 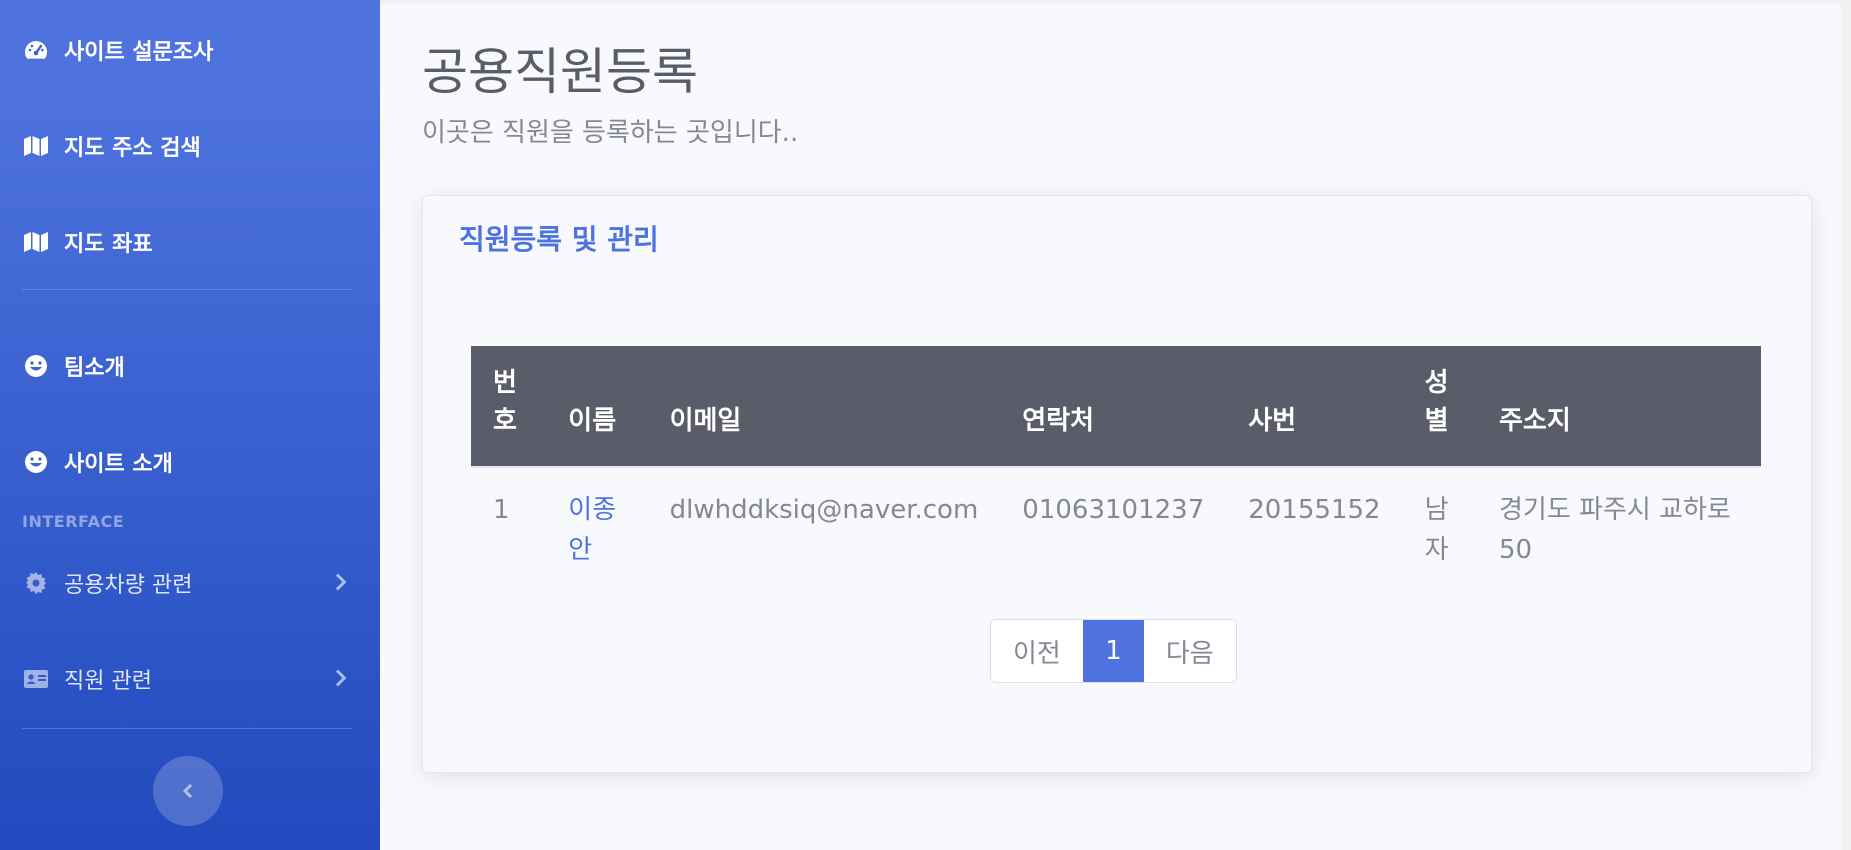 I want to click on pagination-prev-button: 이전, so click(x=1037, y=651).